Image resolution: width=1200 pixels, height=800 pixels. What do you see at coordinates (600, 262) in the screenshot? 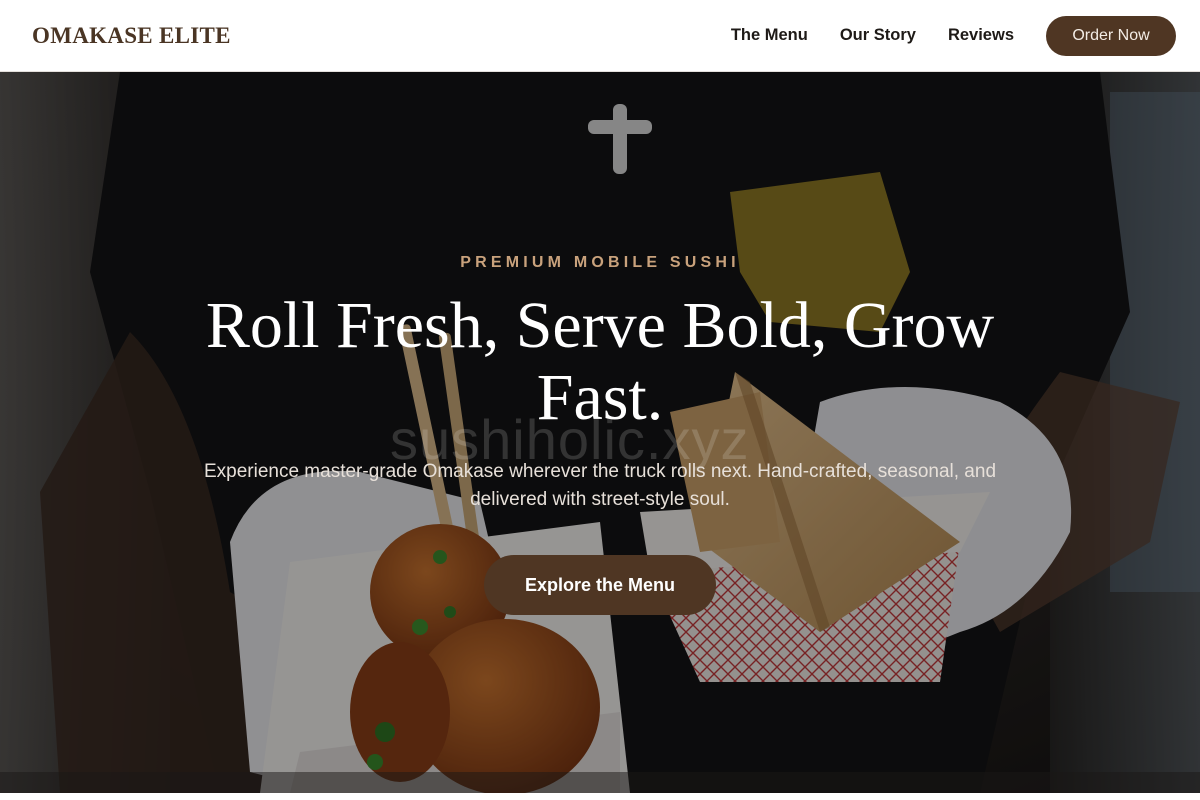
I see `hero-eyebrow: PREMIUM MOBILE SUSHI` at bounding box center [600, 262].